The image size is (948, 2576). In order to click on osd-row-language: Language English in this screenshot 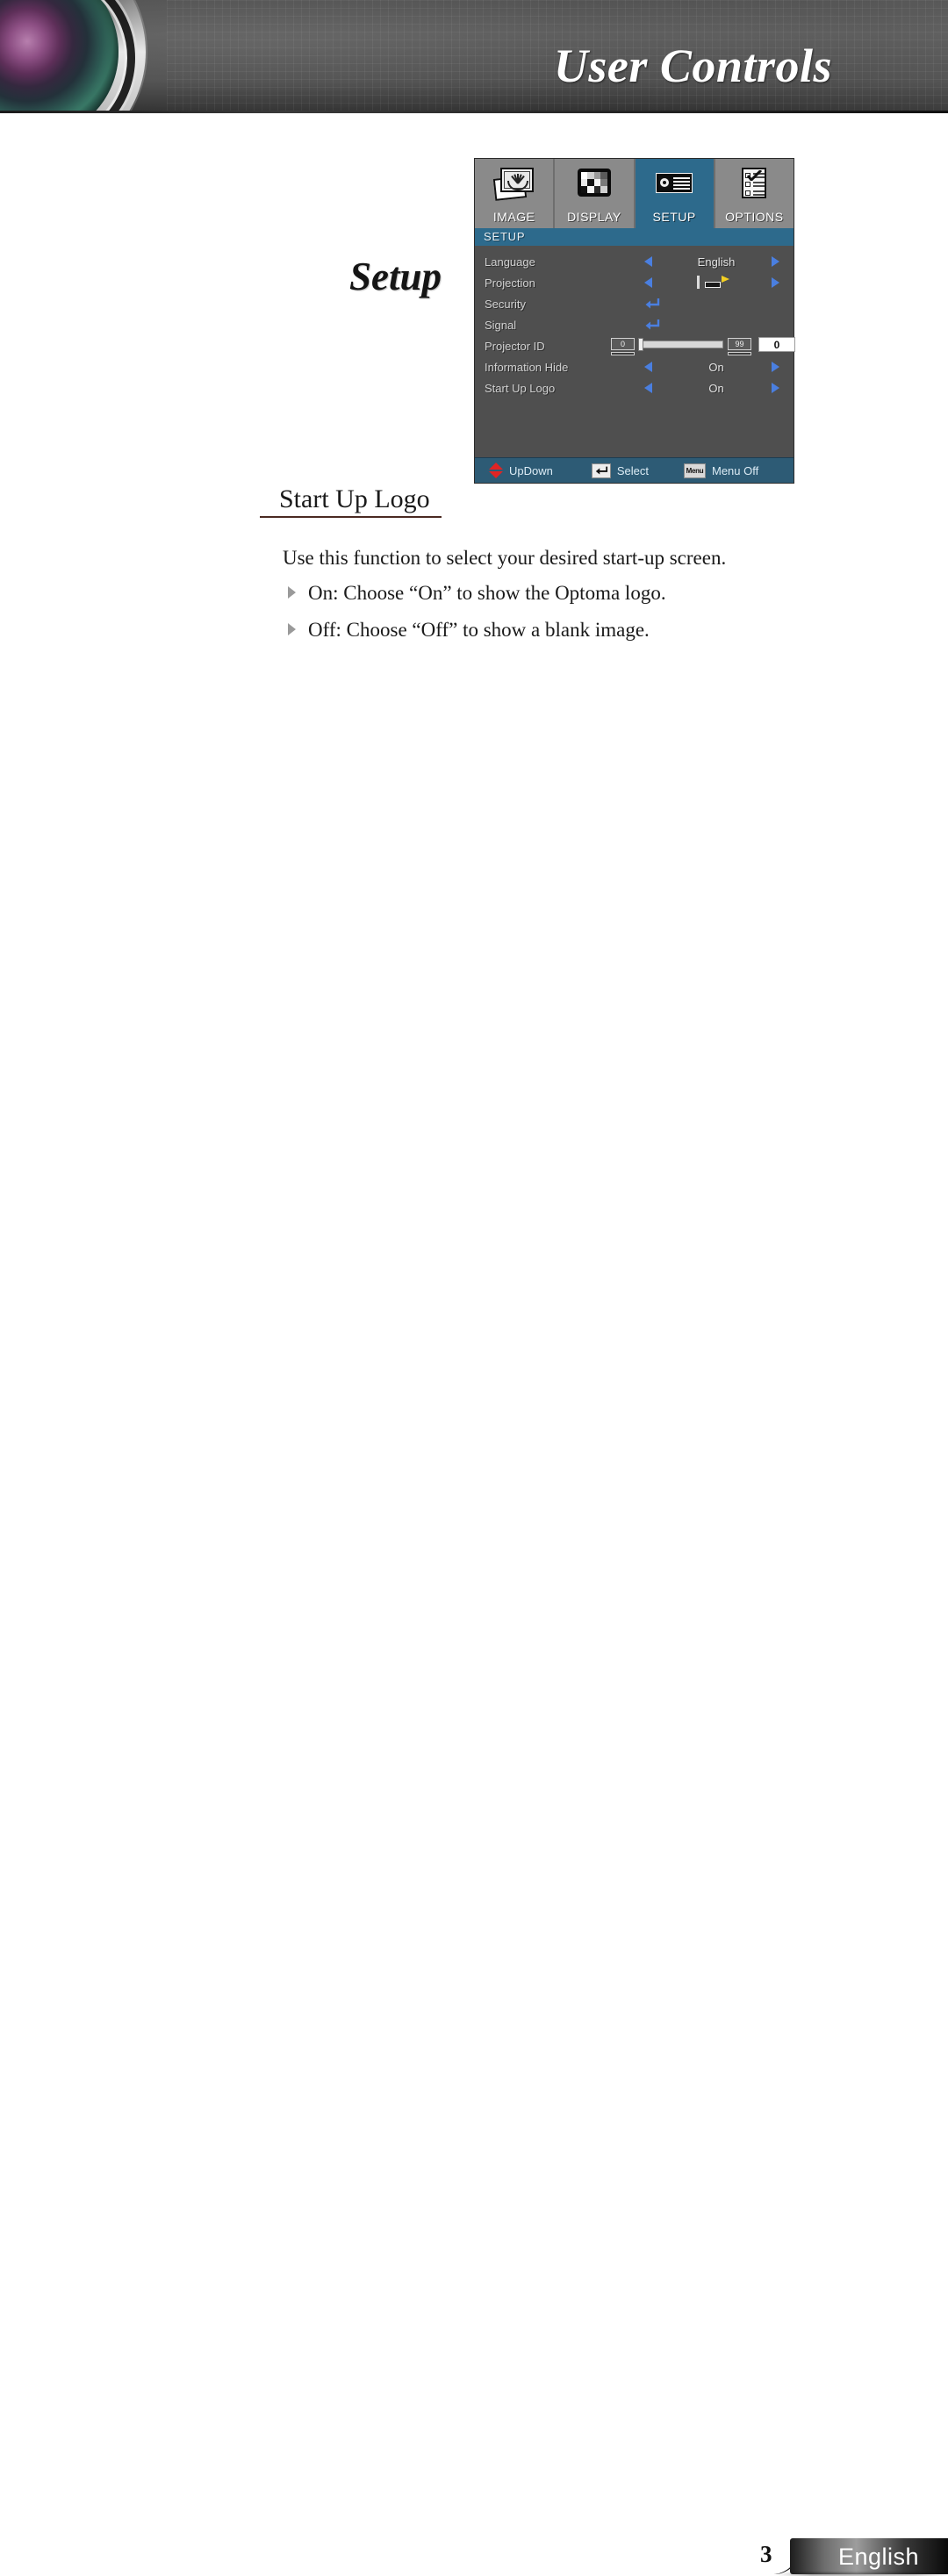, I will do `click(634, 261)`.